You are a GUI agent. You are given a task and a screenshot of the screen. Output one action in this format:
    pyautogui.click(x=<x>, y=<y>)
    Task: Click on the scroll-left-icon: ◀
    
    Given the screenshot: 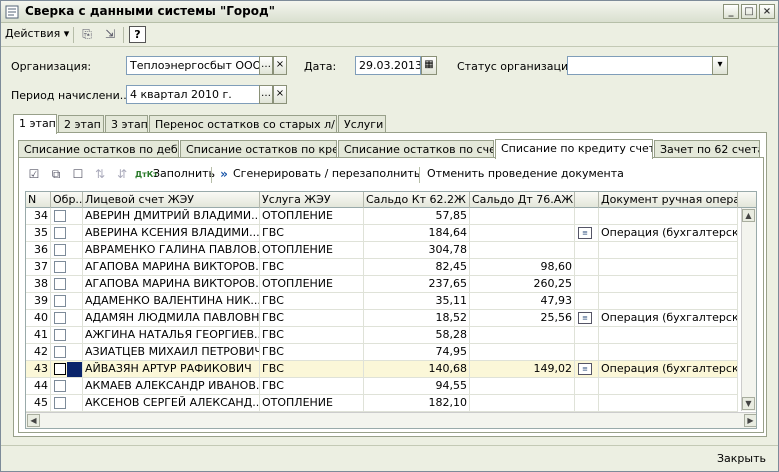 What is the action you would take?
    pyautogui.click(x=33, y=420)
    